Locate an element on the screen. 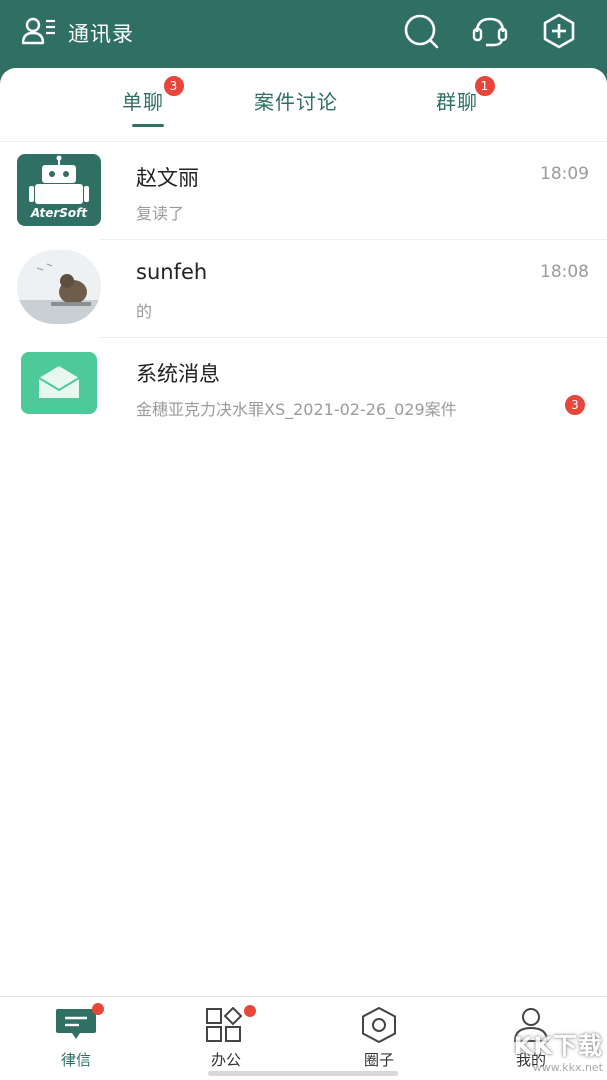  chat-preview: 的 is located at coordinates (144, 311).